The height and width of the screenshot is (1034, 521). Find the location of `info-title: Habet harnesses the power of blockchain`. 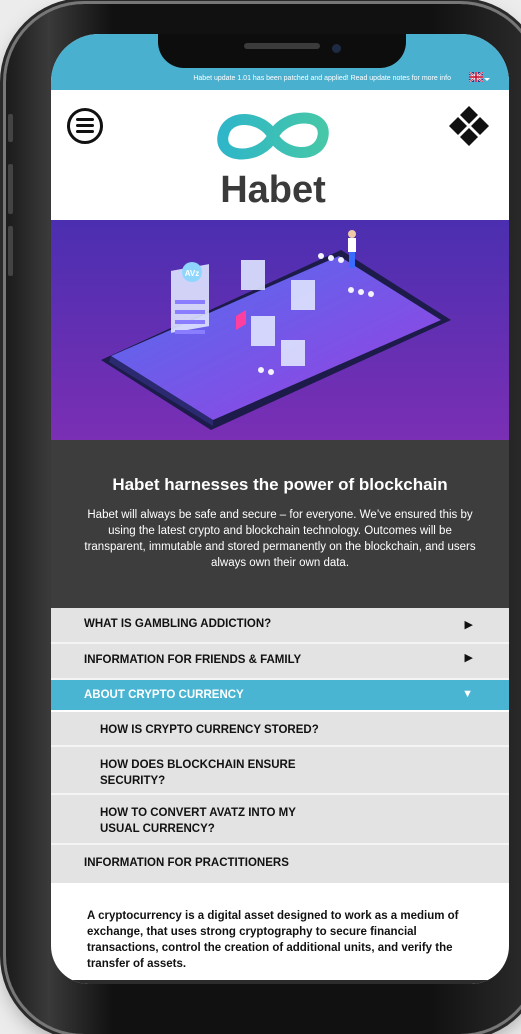

info-title: Habet harnesses the power of blockchain is located at coordinates (280, 484).